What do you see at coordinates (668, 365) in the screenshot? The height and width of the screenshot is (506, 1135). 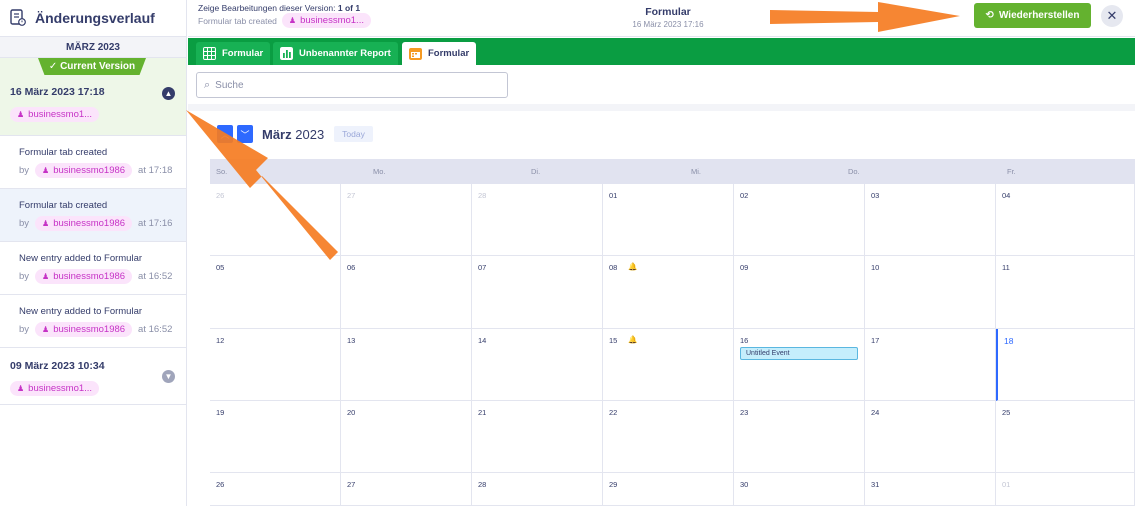 I see `calendar-day-cell: 15 🔔` at bounding box center [668, 365].